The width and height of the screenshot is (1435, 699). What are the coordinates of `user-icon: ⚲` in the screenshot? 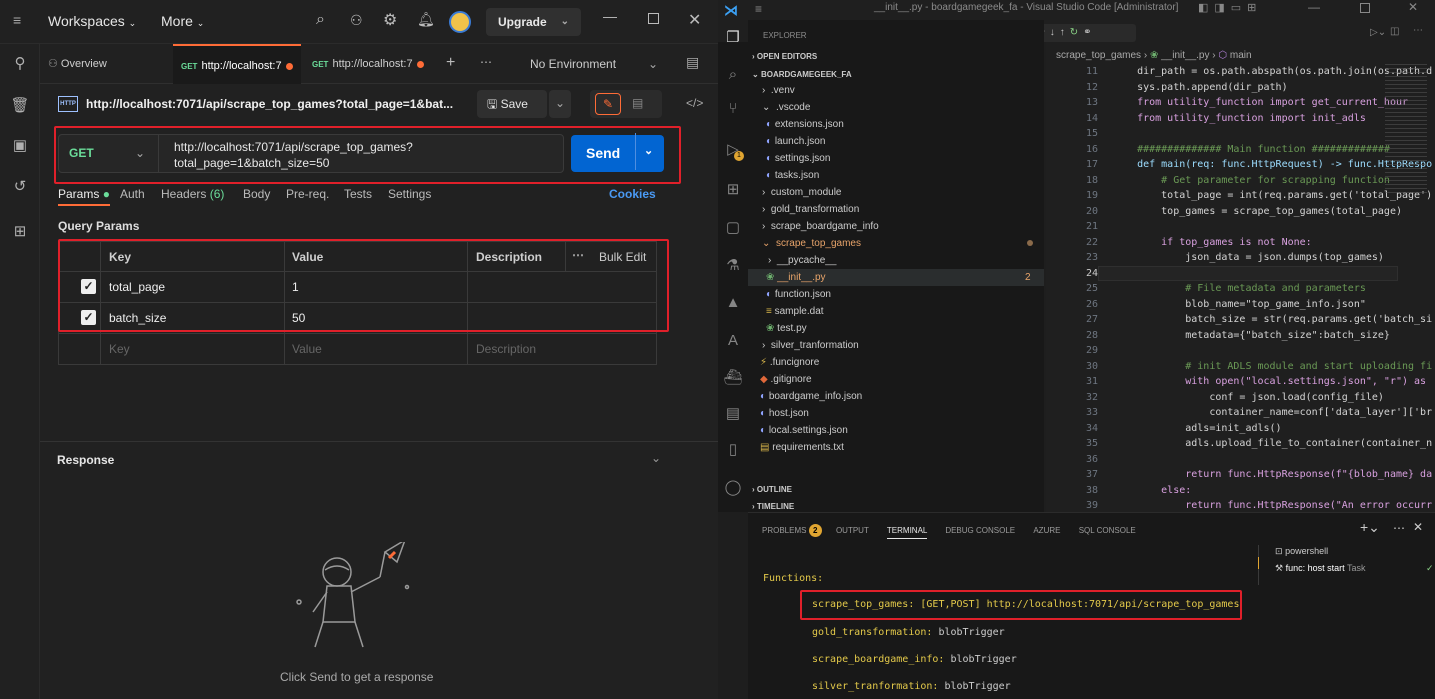 It's located at (20, 64).